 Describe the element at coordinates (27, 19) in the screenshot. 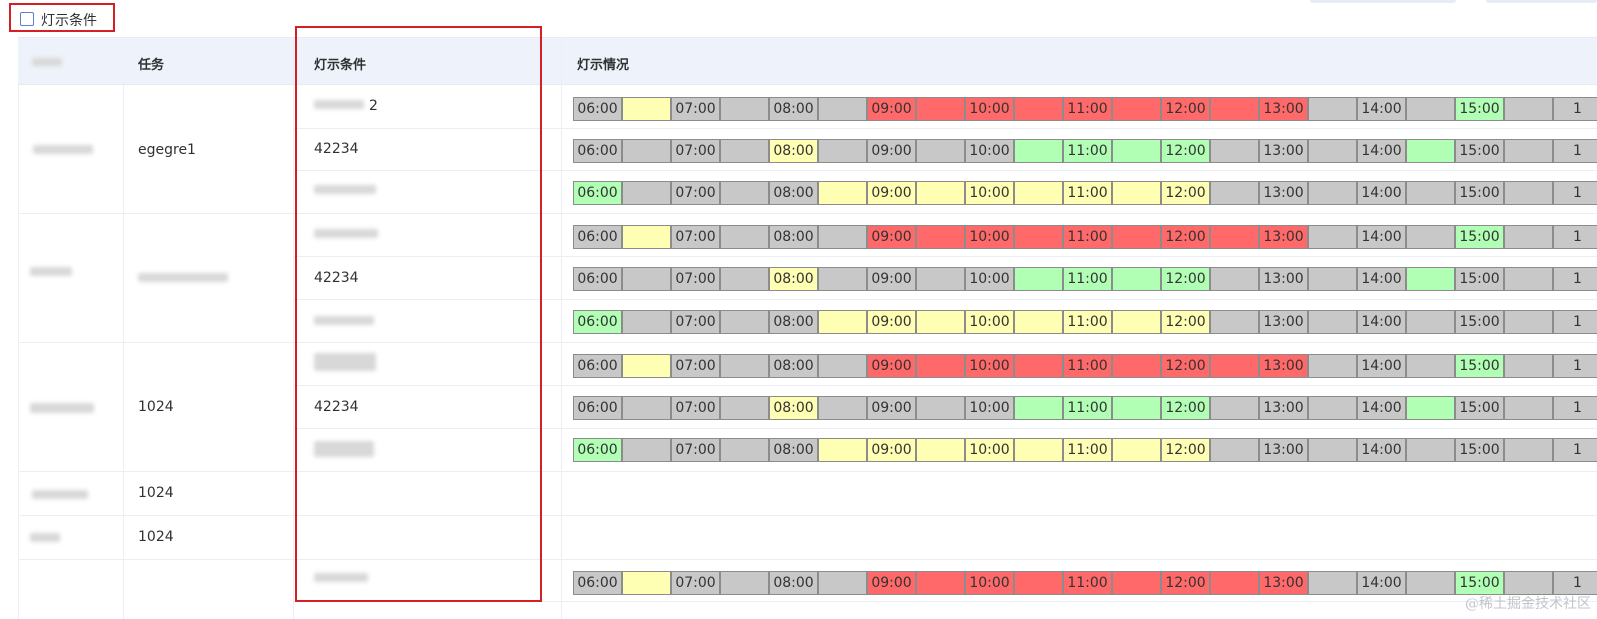

I see `light-condition-checkbox` at that location.